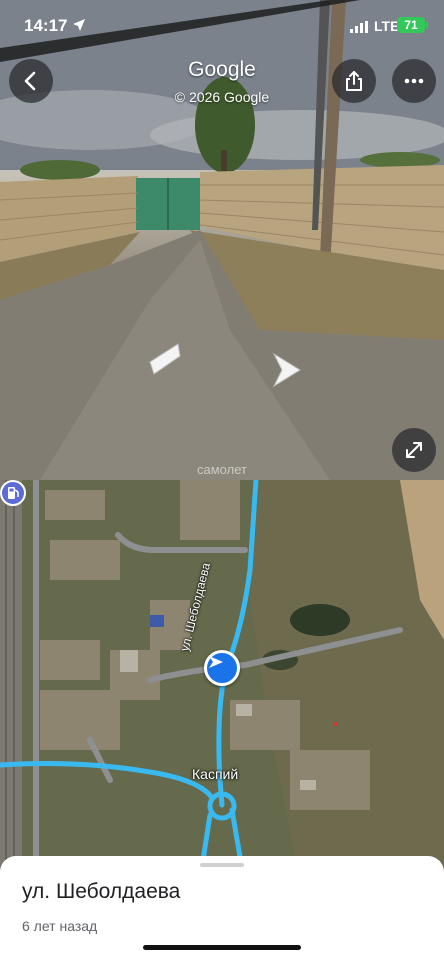 The width and height of the screenshot is (444, 960). I want to click on share-icon, so click(354, 81).